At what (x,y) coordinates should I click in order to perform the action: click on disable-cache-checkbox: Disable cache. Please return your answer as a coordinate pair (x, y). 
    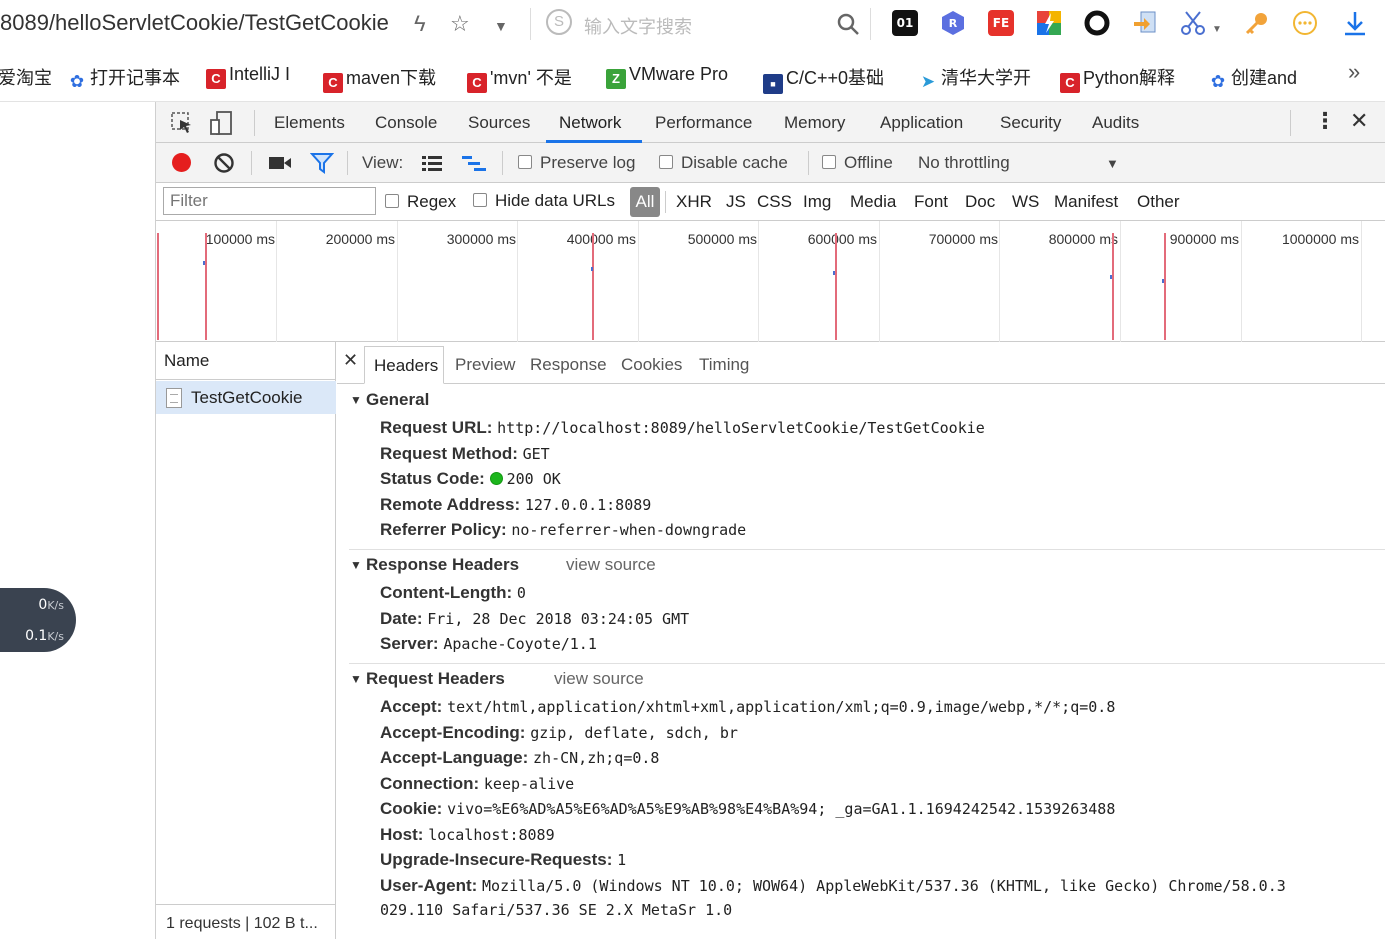
    Looking at the image, I should click on (723, 163).